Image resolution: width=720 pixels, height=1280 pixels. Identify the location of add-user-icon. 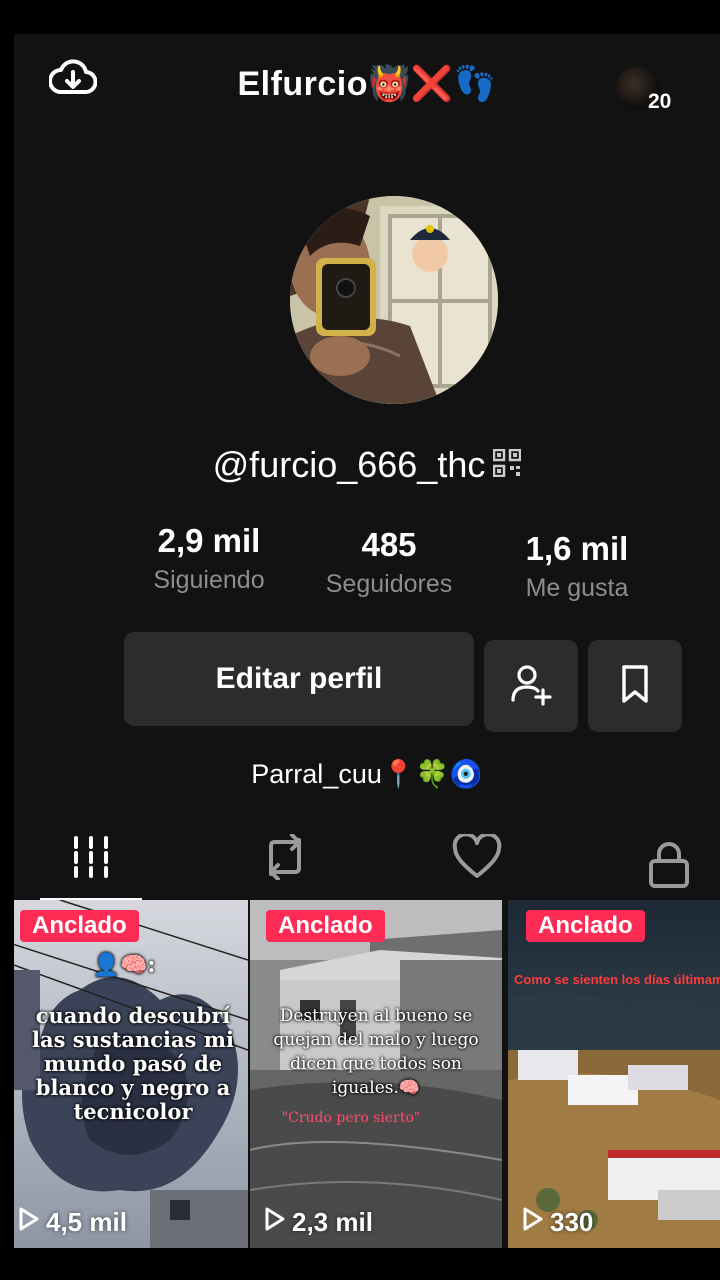
(531, 686).